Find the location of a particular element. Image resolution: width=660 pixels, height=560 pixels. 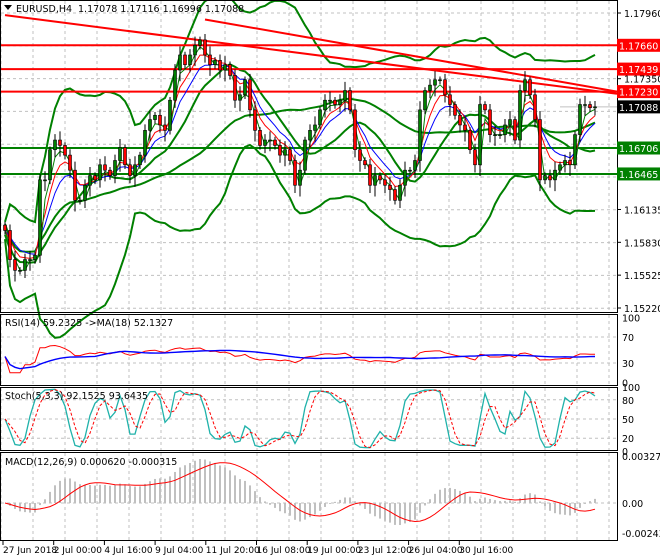

macd-tick-label: 0.003273 is located at coordinates (641, 457).